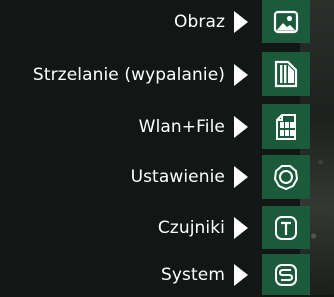 The image size is (334, 297). What do you see at coordinates (128, 75) in the screenshot?
I see `menu-item-label: Strzelanie (wypalanie)` at bounding box center [128, 75].